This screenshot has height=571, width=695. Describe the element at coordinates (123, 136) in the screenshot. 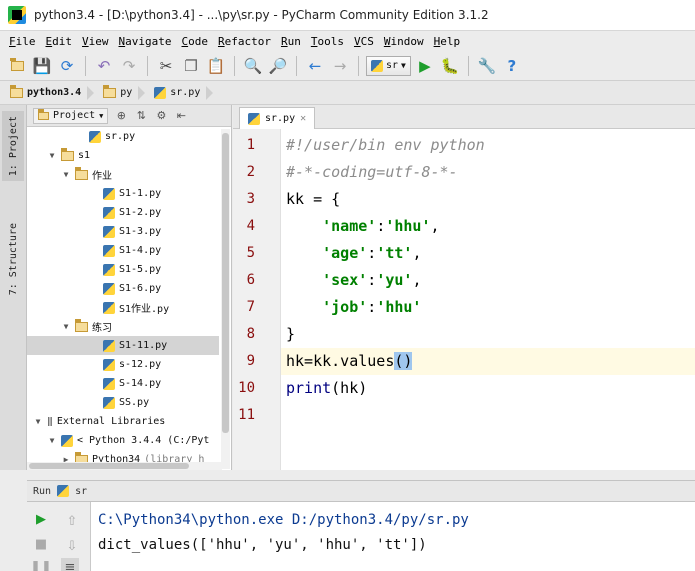

I see `tree-item: sr.py` at that location.